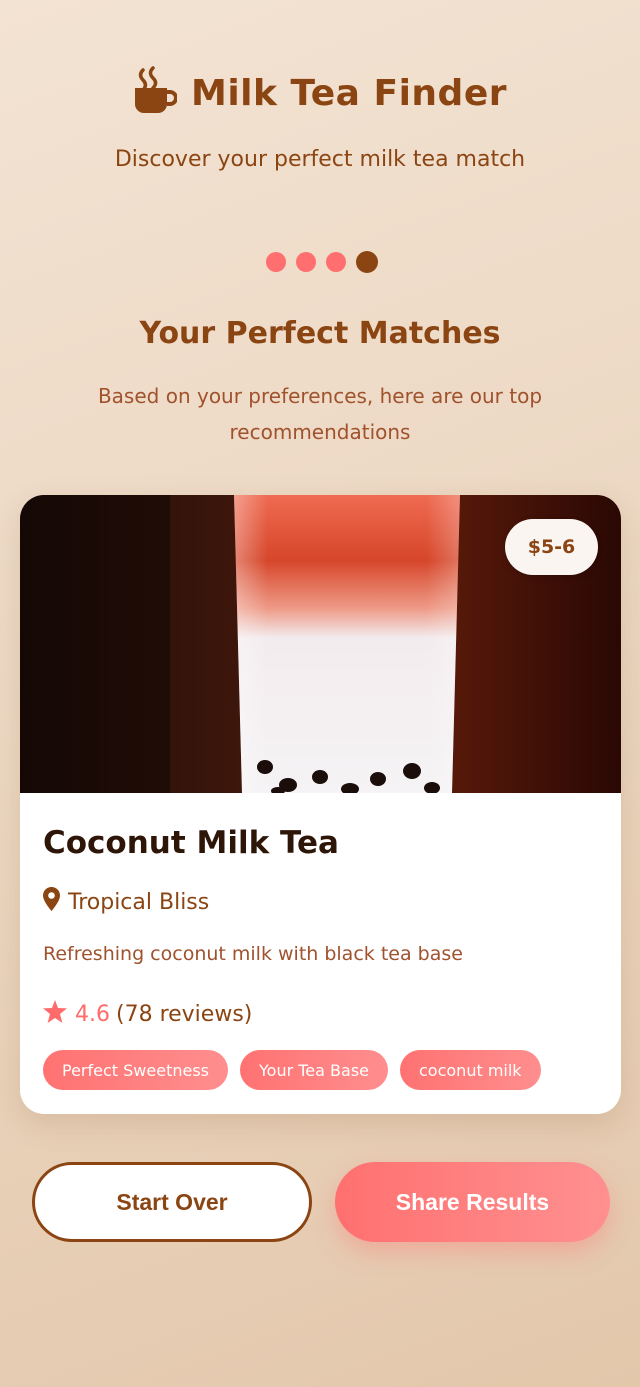  I want to click on shop-location: Tropical Bliss, so click(126, 902).